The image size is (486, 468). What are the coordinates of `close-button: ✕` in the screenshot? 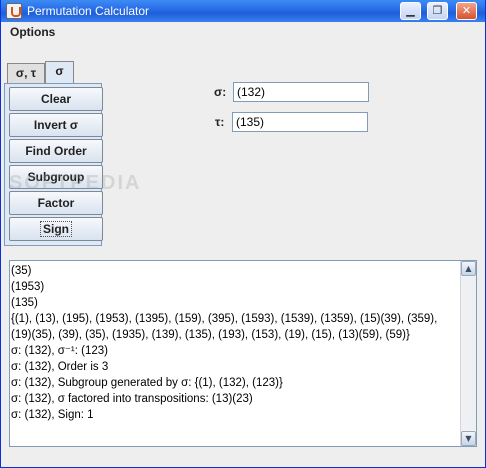 It's located at (466, 11).